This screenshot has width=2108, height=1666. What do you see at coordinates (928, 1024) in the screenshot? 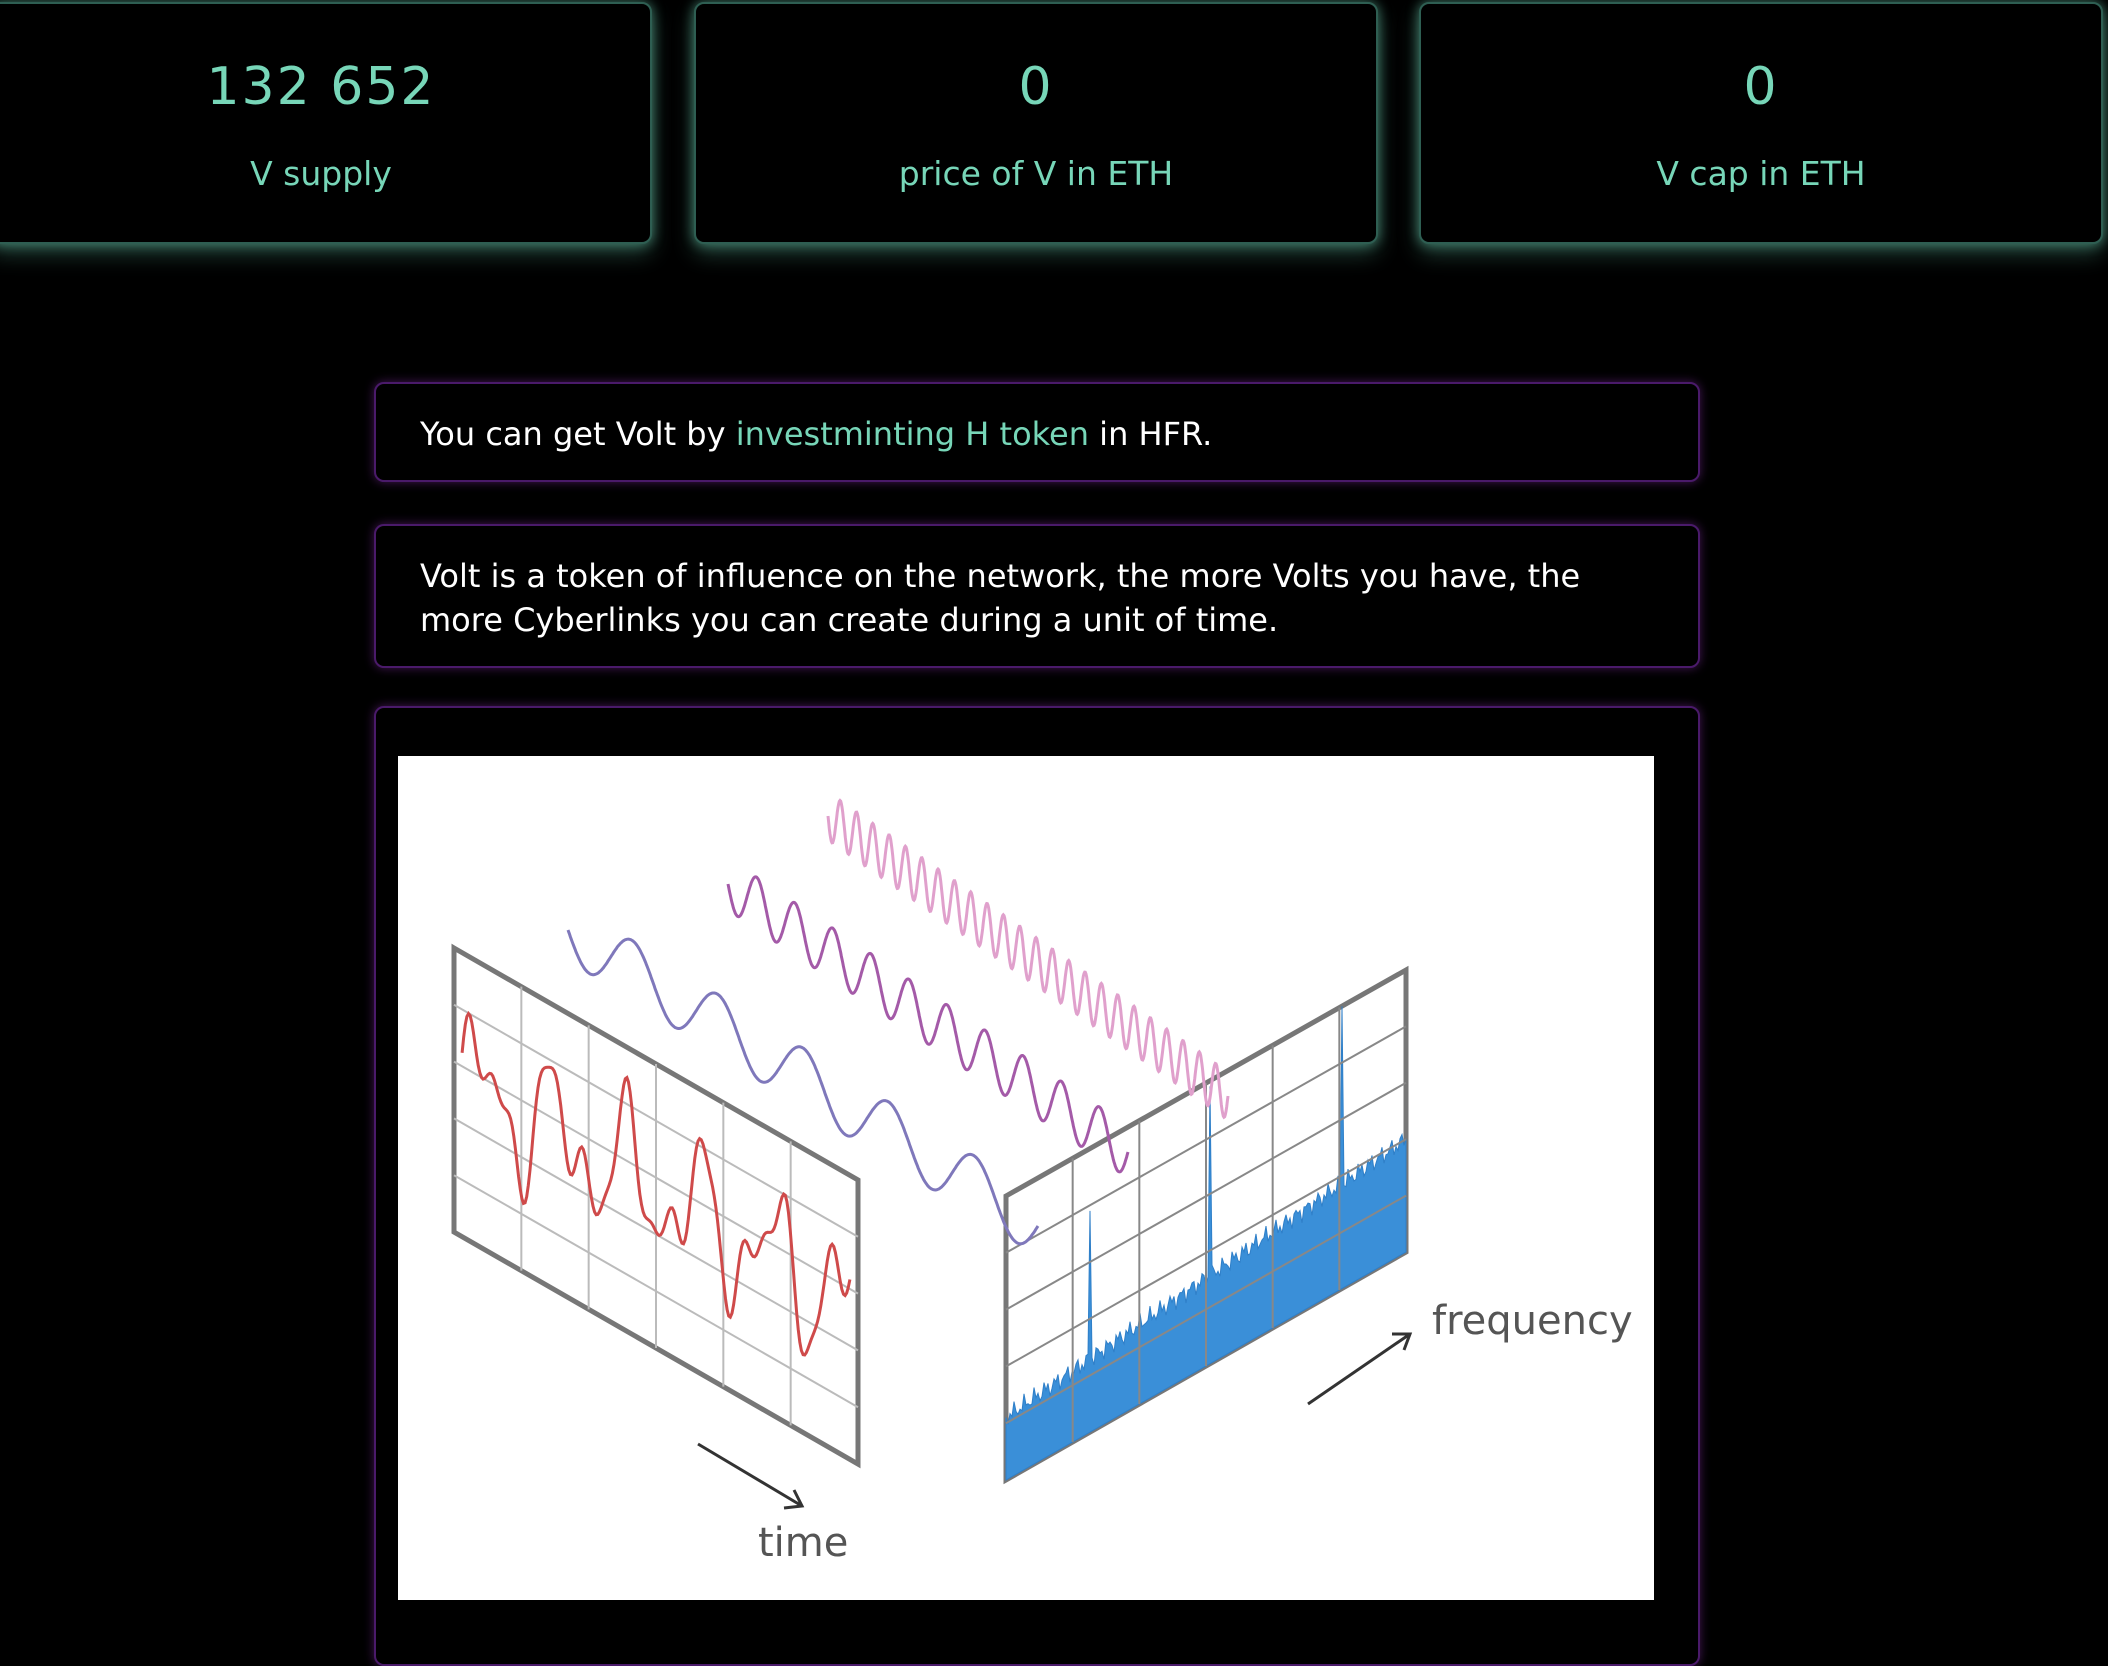
I see `component-wave-mid` at bounding box center [928, 1024].